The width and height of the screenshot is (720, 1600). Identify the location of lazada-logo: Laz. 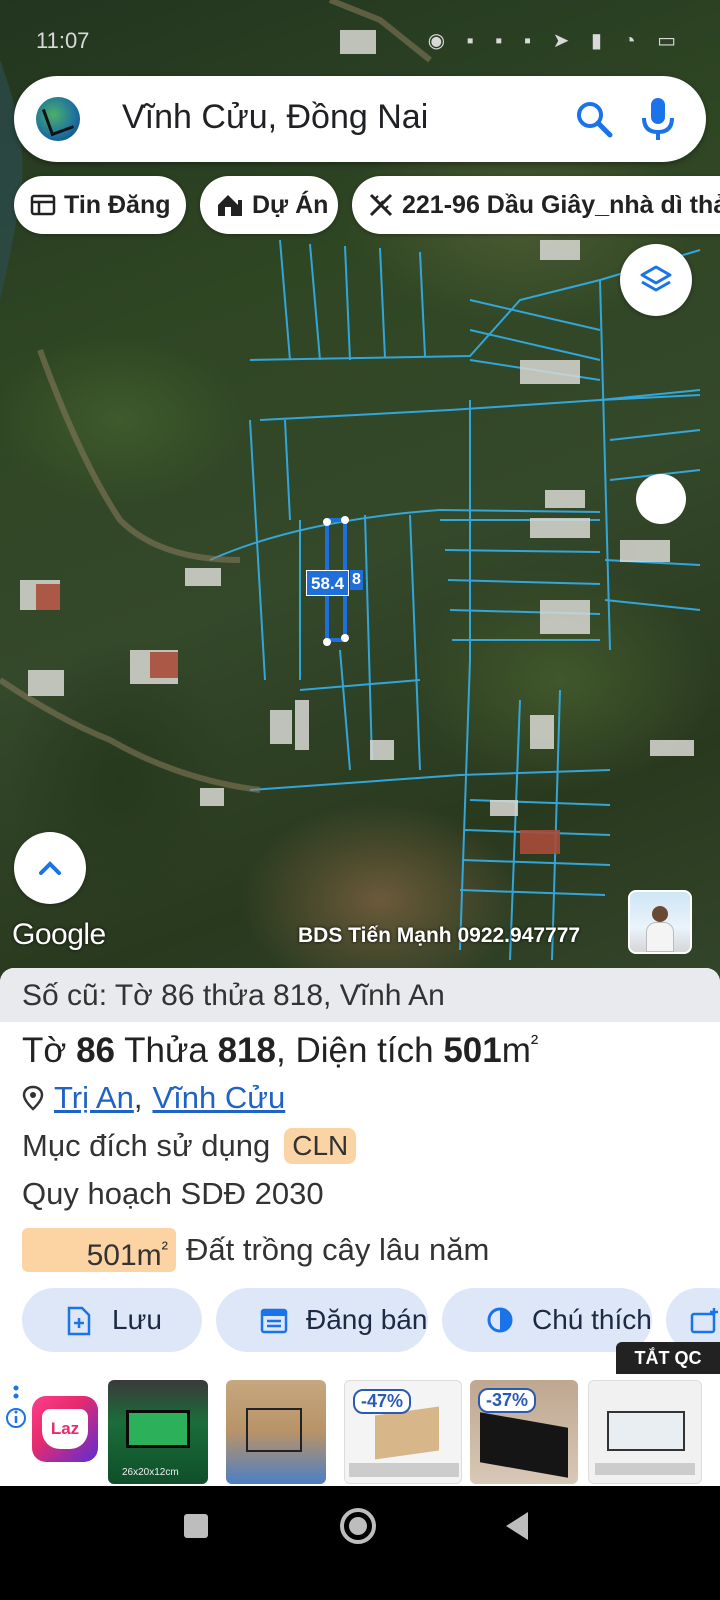
(65, 1429).